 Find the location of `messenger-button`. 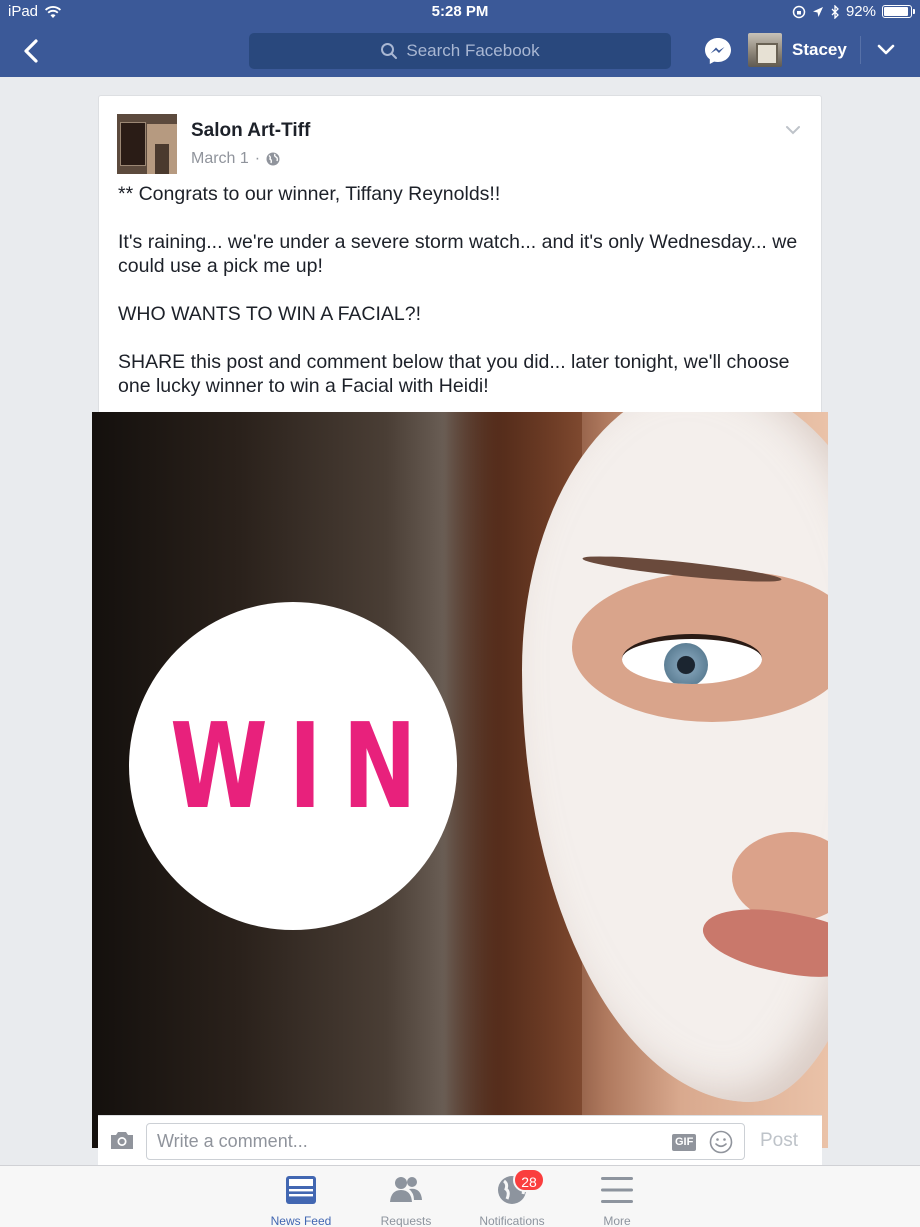

messenger-button is located at coordinates (718, 51).